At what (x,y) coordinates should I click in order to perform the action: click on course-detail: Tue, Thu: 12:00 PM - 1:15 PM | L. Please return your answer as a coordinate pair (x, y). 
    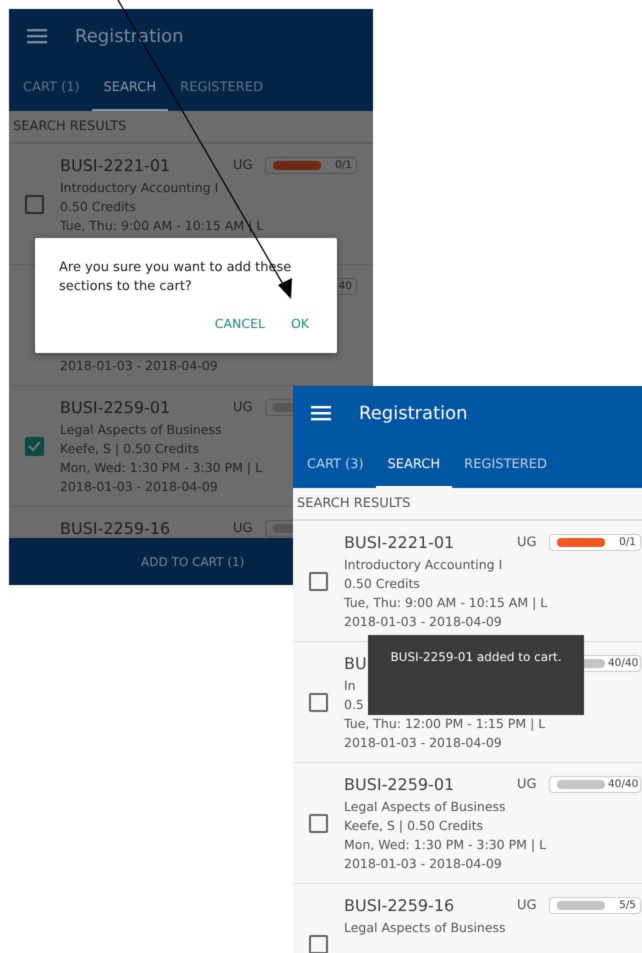
    Looking at the image, I should click on (445, 724).